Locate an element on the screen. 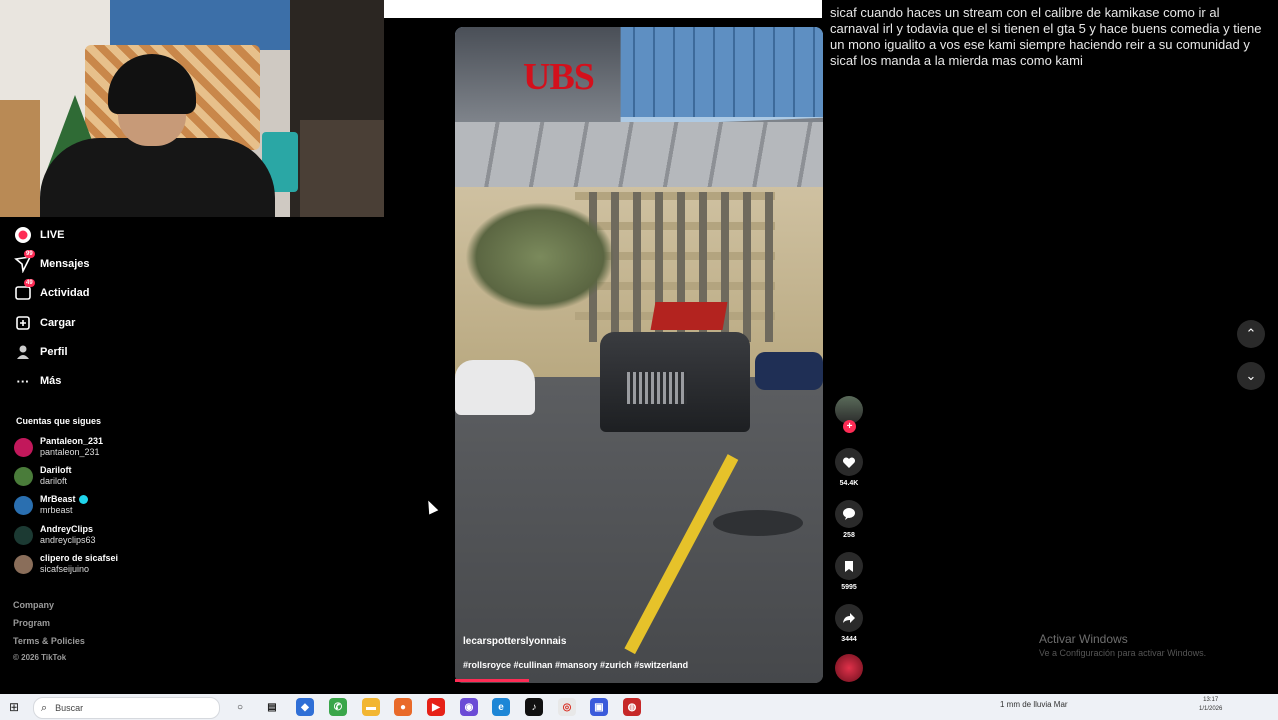 The width and height of the screenshot is (1278, 720). account-handle: pantaleon_231 is located at coordinates (70, 452).